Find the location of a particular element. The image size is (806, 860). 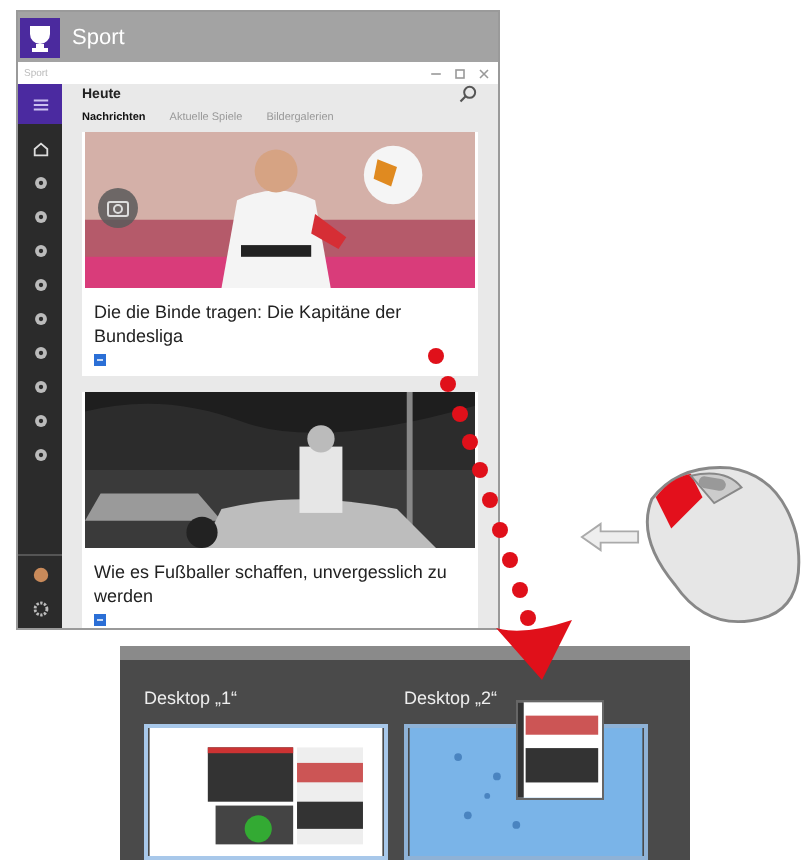

article-card: Wie es Fußballer schaffen, unvergesslich zu werden is located at coordinates (280, 510).